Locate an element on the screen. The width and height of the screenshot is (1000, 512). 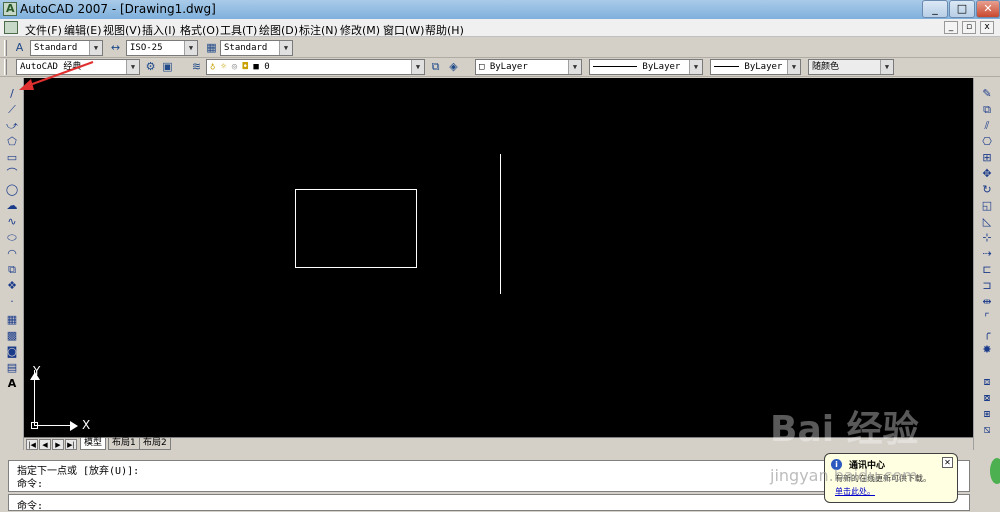
scale-icon: ◱ is located at coordinates (987, 205).